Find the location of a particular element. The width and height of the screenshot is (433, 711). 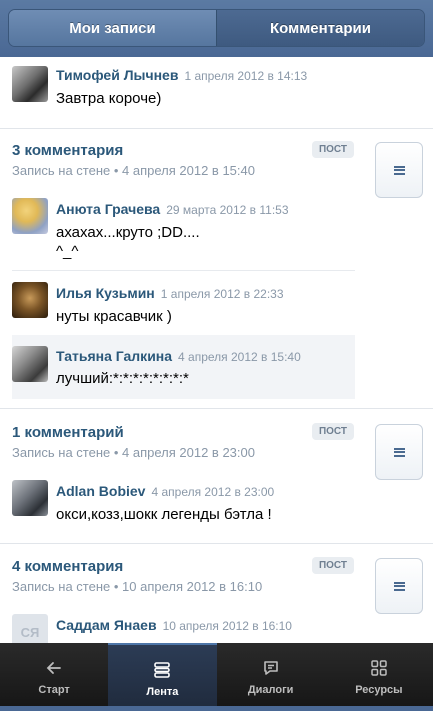

tab-resources: Ресурсы is located at coordinates (379, 677).